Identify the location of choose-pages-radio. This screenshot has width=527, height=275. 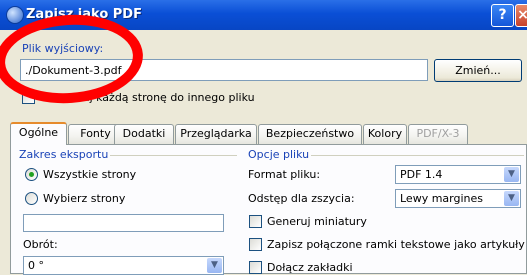
(31, 198).